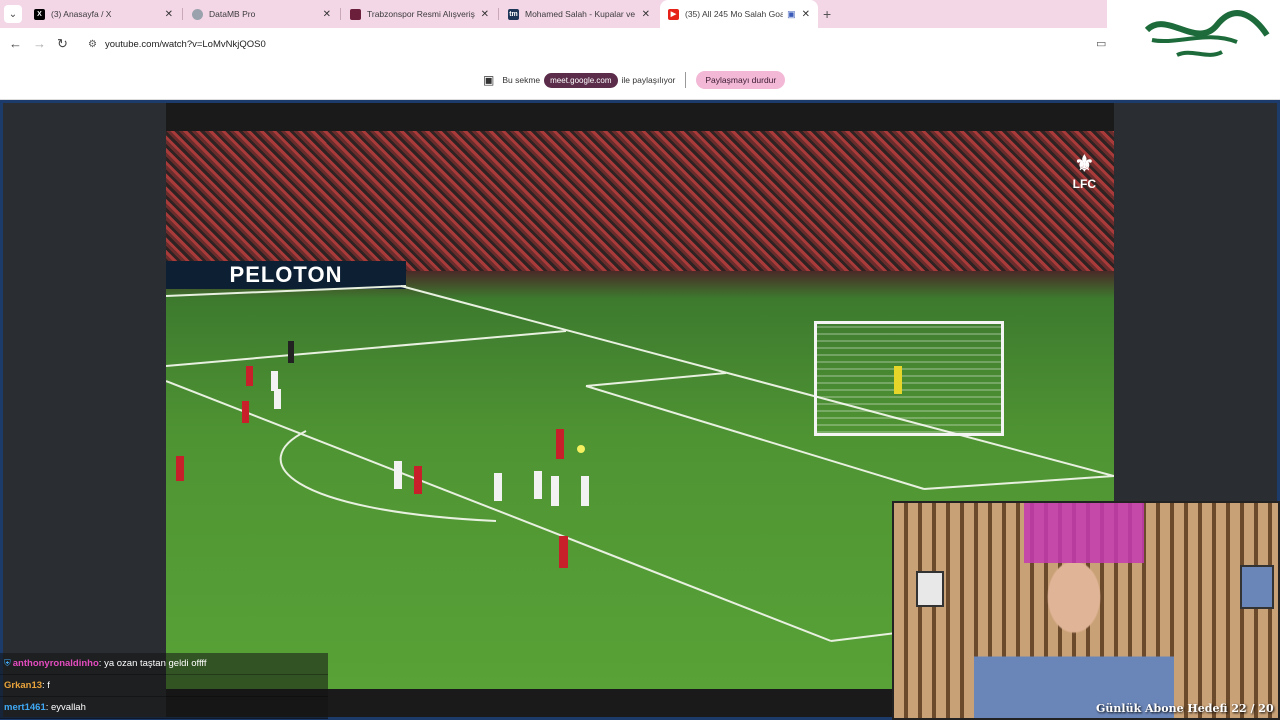  I want to click on cast-icon: ▭, so click(1101, 43).